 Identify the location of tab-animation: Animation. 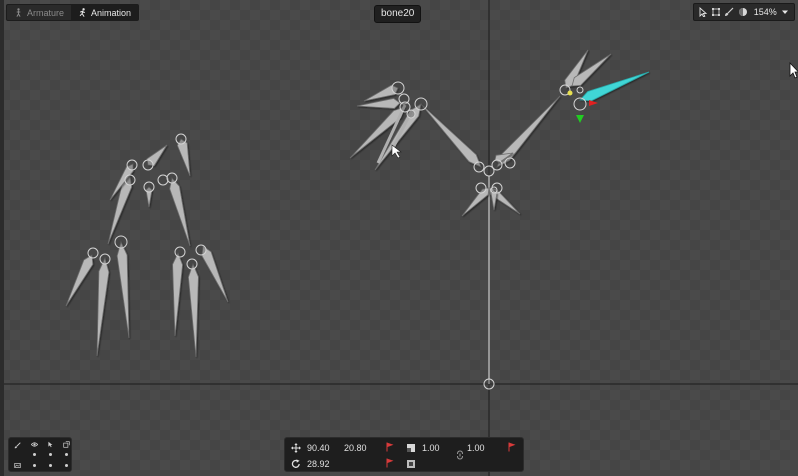
(105, 12).